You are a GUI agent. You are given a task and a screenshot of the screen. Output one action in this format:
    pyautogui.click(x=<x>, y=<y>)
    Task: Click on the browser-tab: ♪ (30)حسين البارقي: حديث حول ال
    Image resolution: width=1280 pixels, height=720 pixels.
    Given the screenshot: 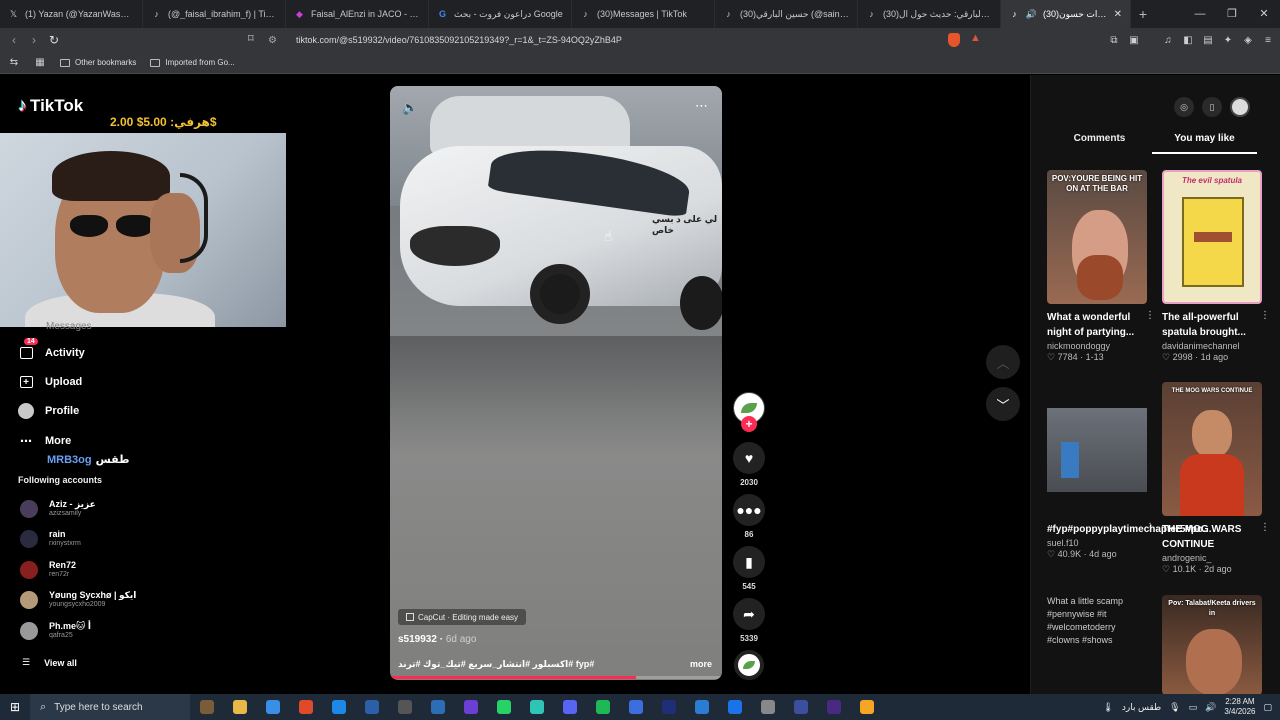 What is the action you would take?
    pyautogui.click(x=929, y=14)
    